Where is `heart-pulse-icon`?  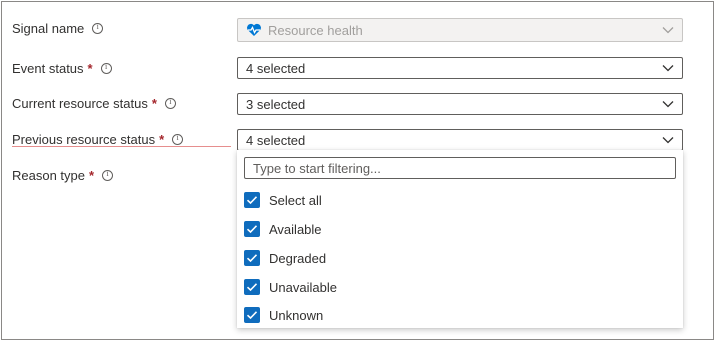
heart-pulse-icon is located at coordinates (254, 30).